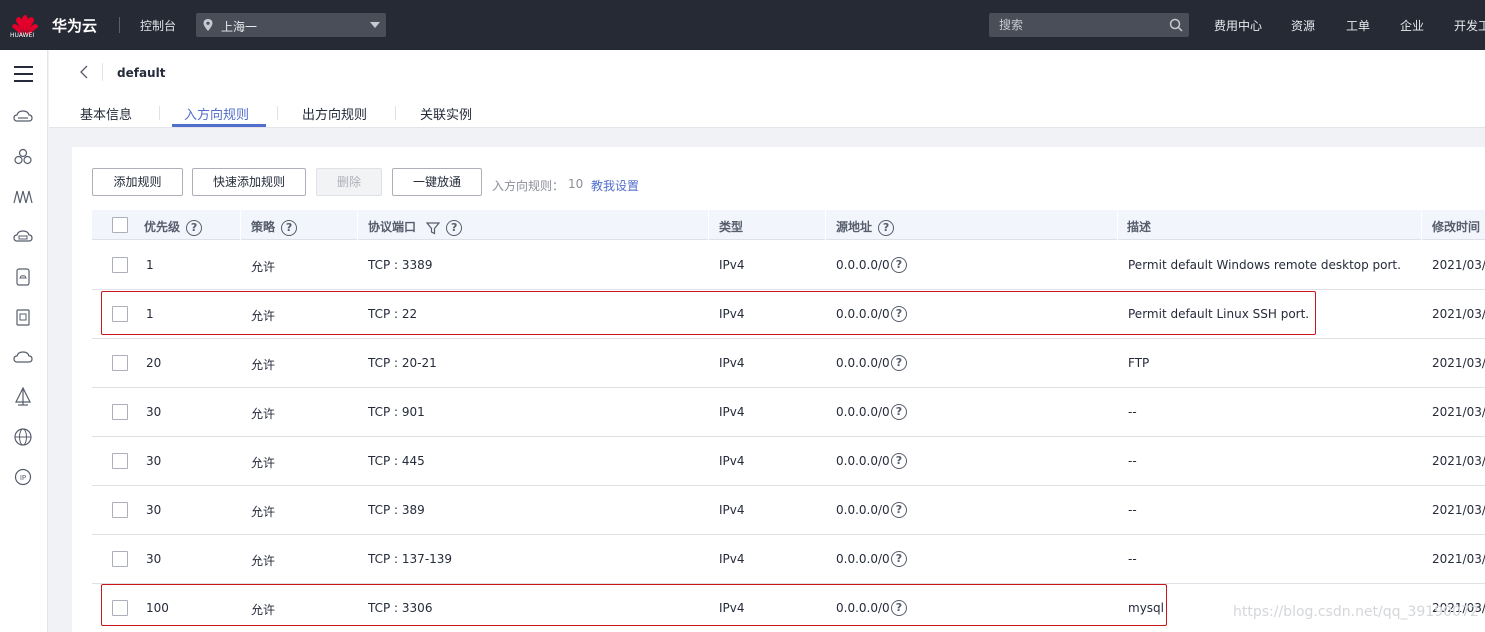 This screenshot has height=632, width=1485. What do you see at coordinates (446, 113) in the screenshot?
I see `tab-associated-instances: 关联实例` at bounding box center [446, 113].